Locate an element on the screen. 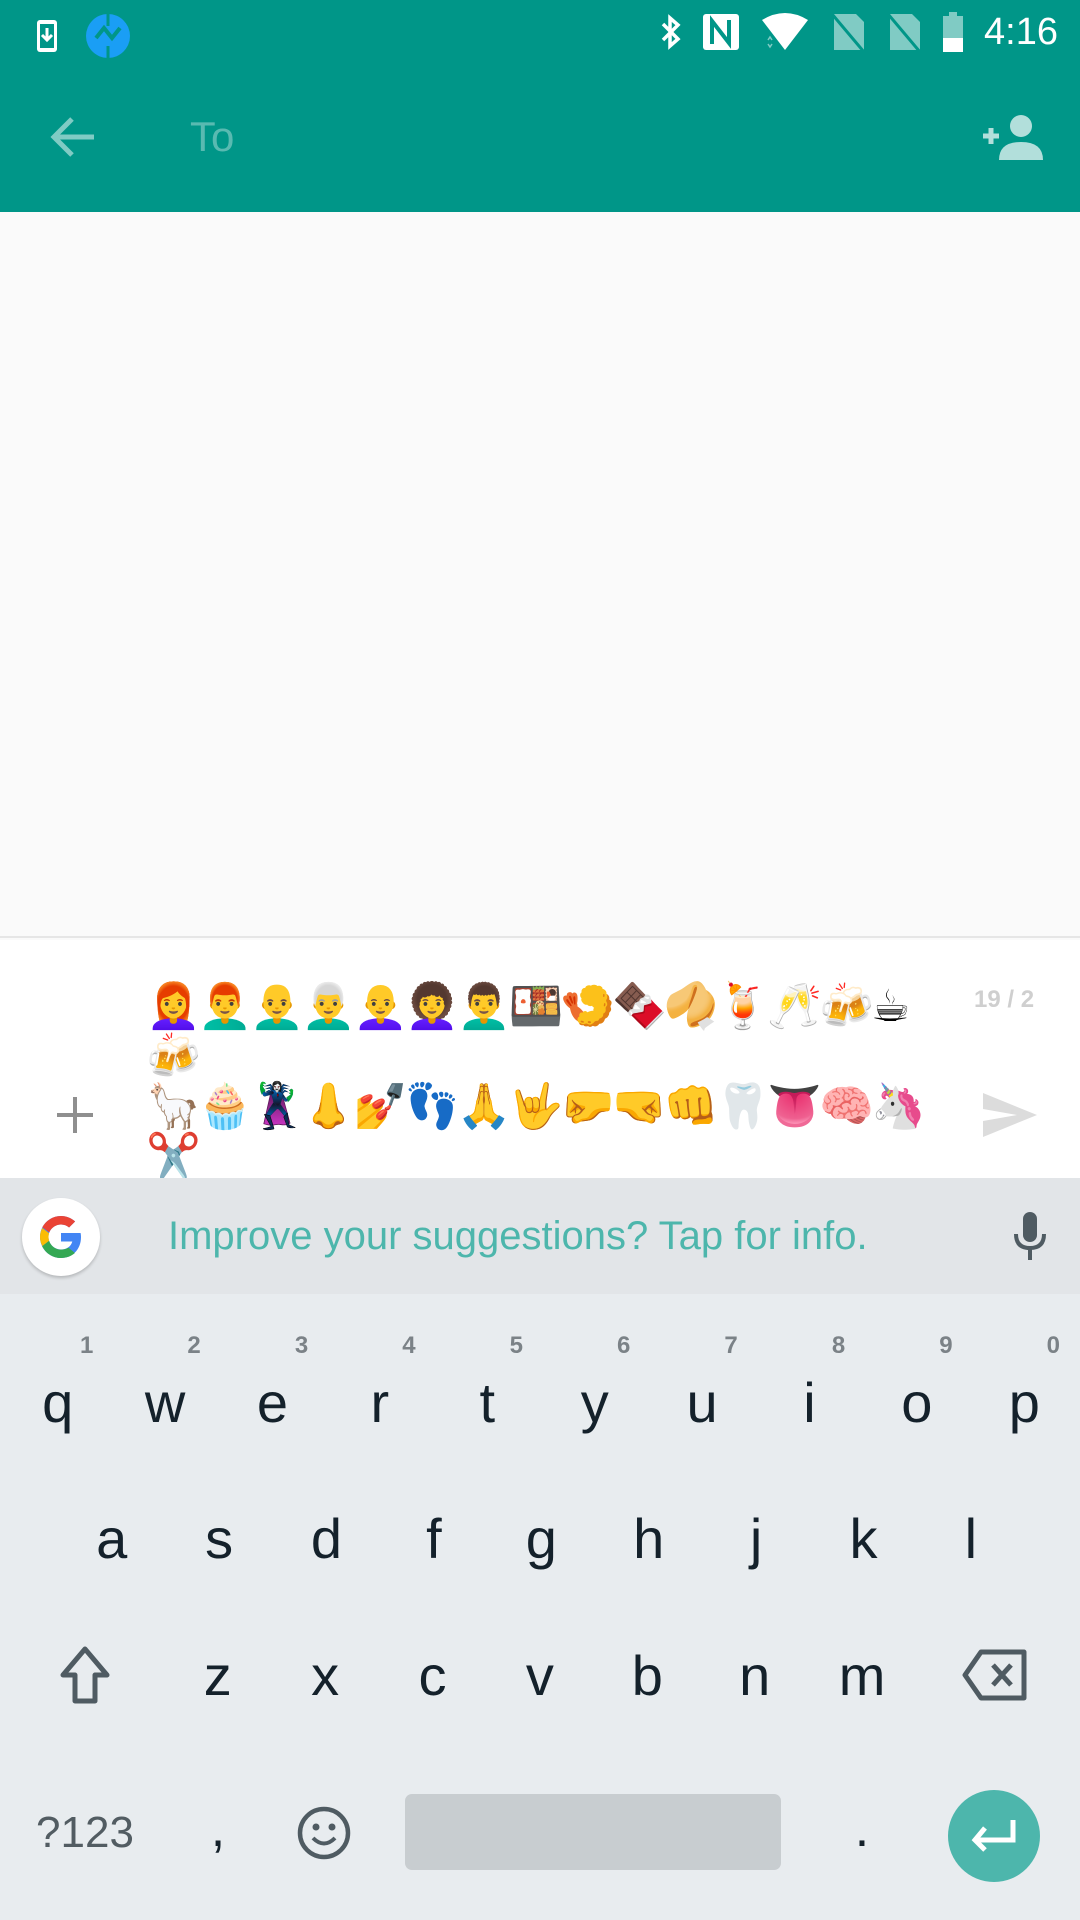  key-g: g is located at coordinates (541, 1538).